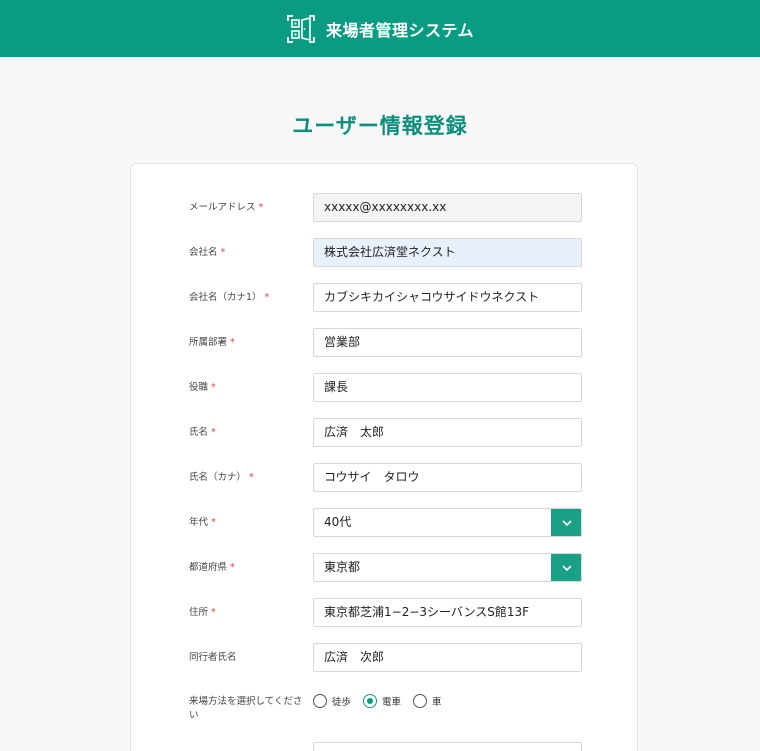 The image size is (760, 751). I want to click on visit-method-option-train: 電車, so click(382, 701).